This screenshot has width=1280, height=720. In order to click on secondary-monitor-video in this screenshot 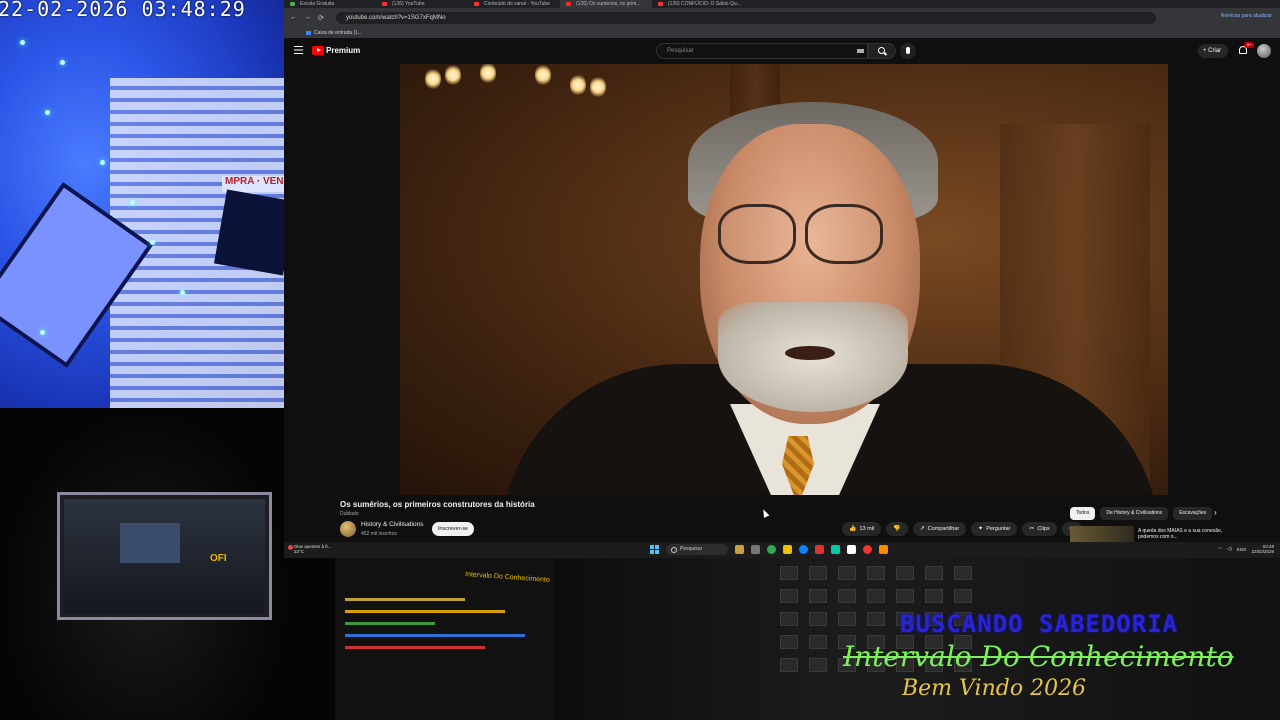, I will do `click(150, 543)`.